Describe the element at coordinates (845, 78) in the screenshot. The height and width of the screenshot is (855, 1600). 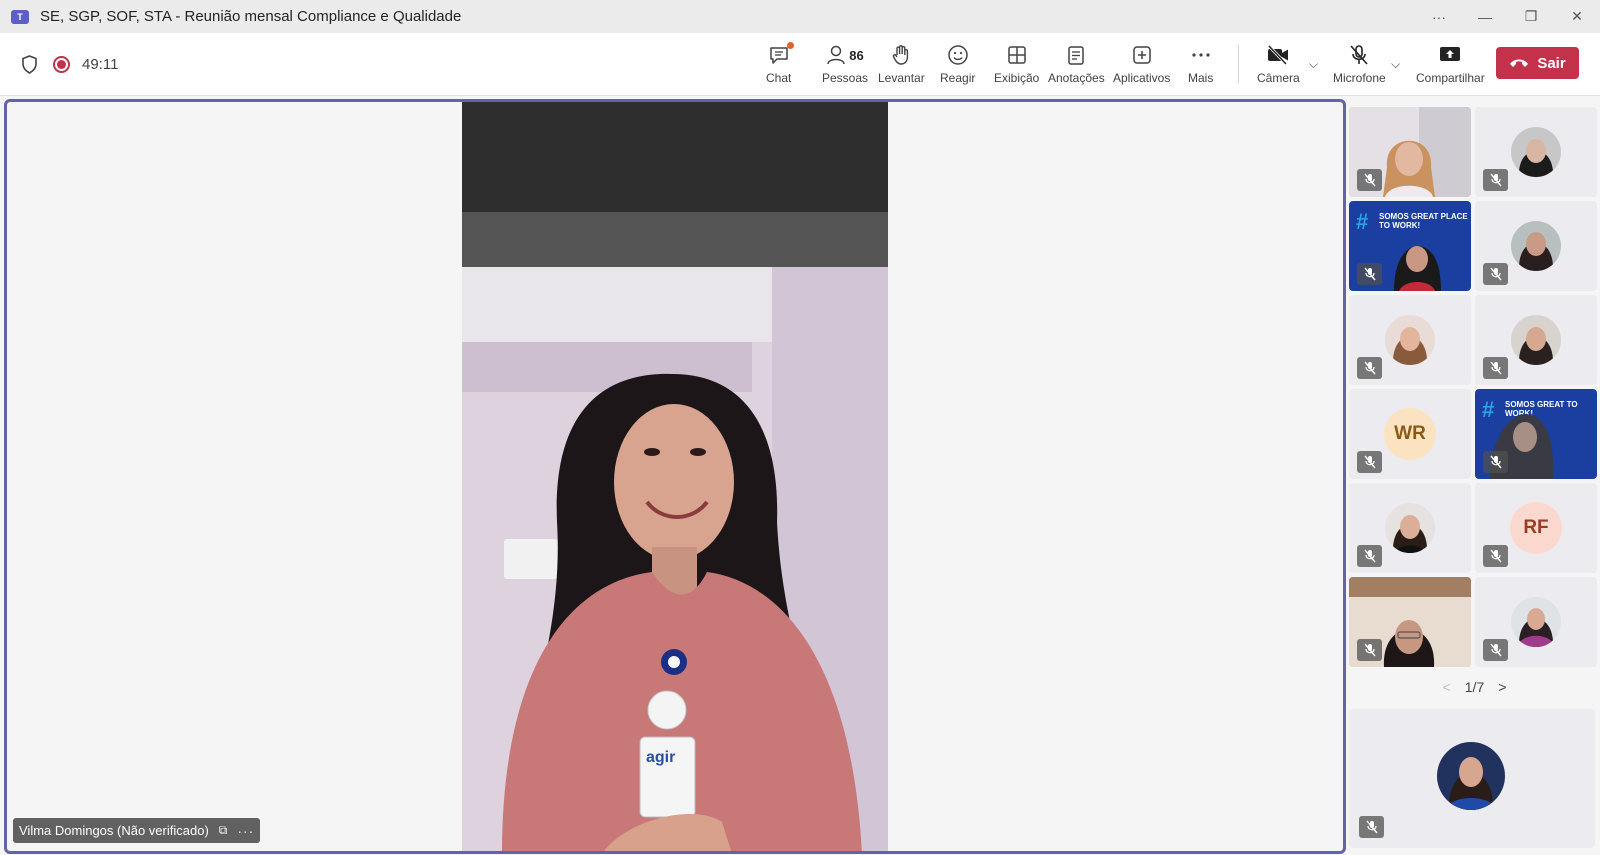
I see `people-label: Pessoas` at that location.